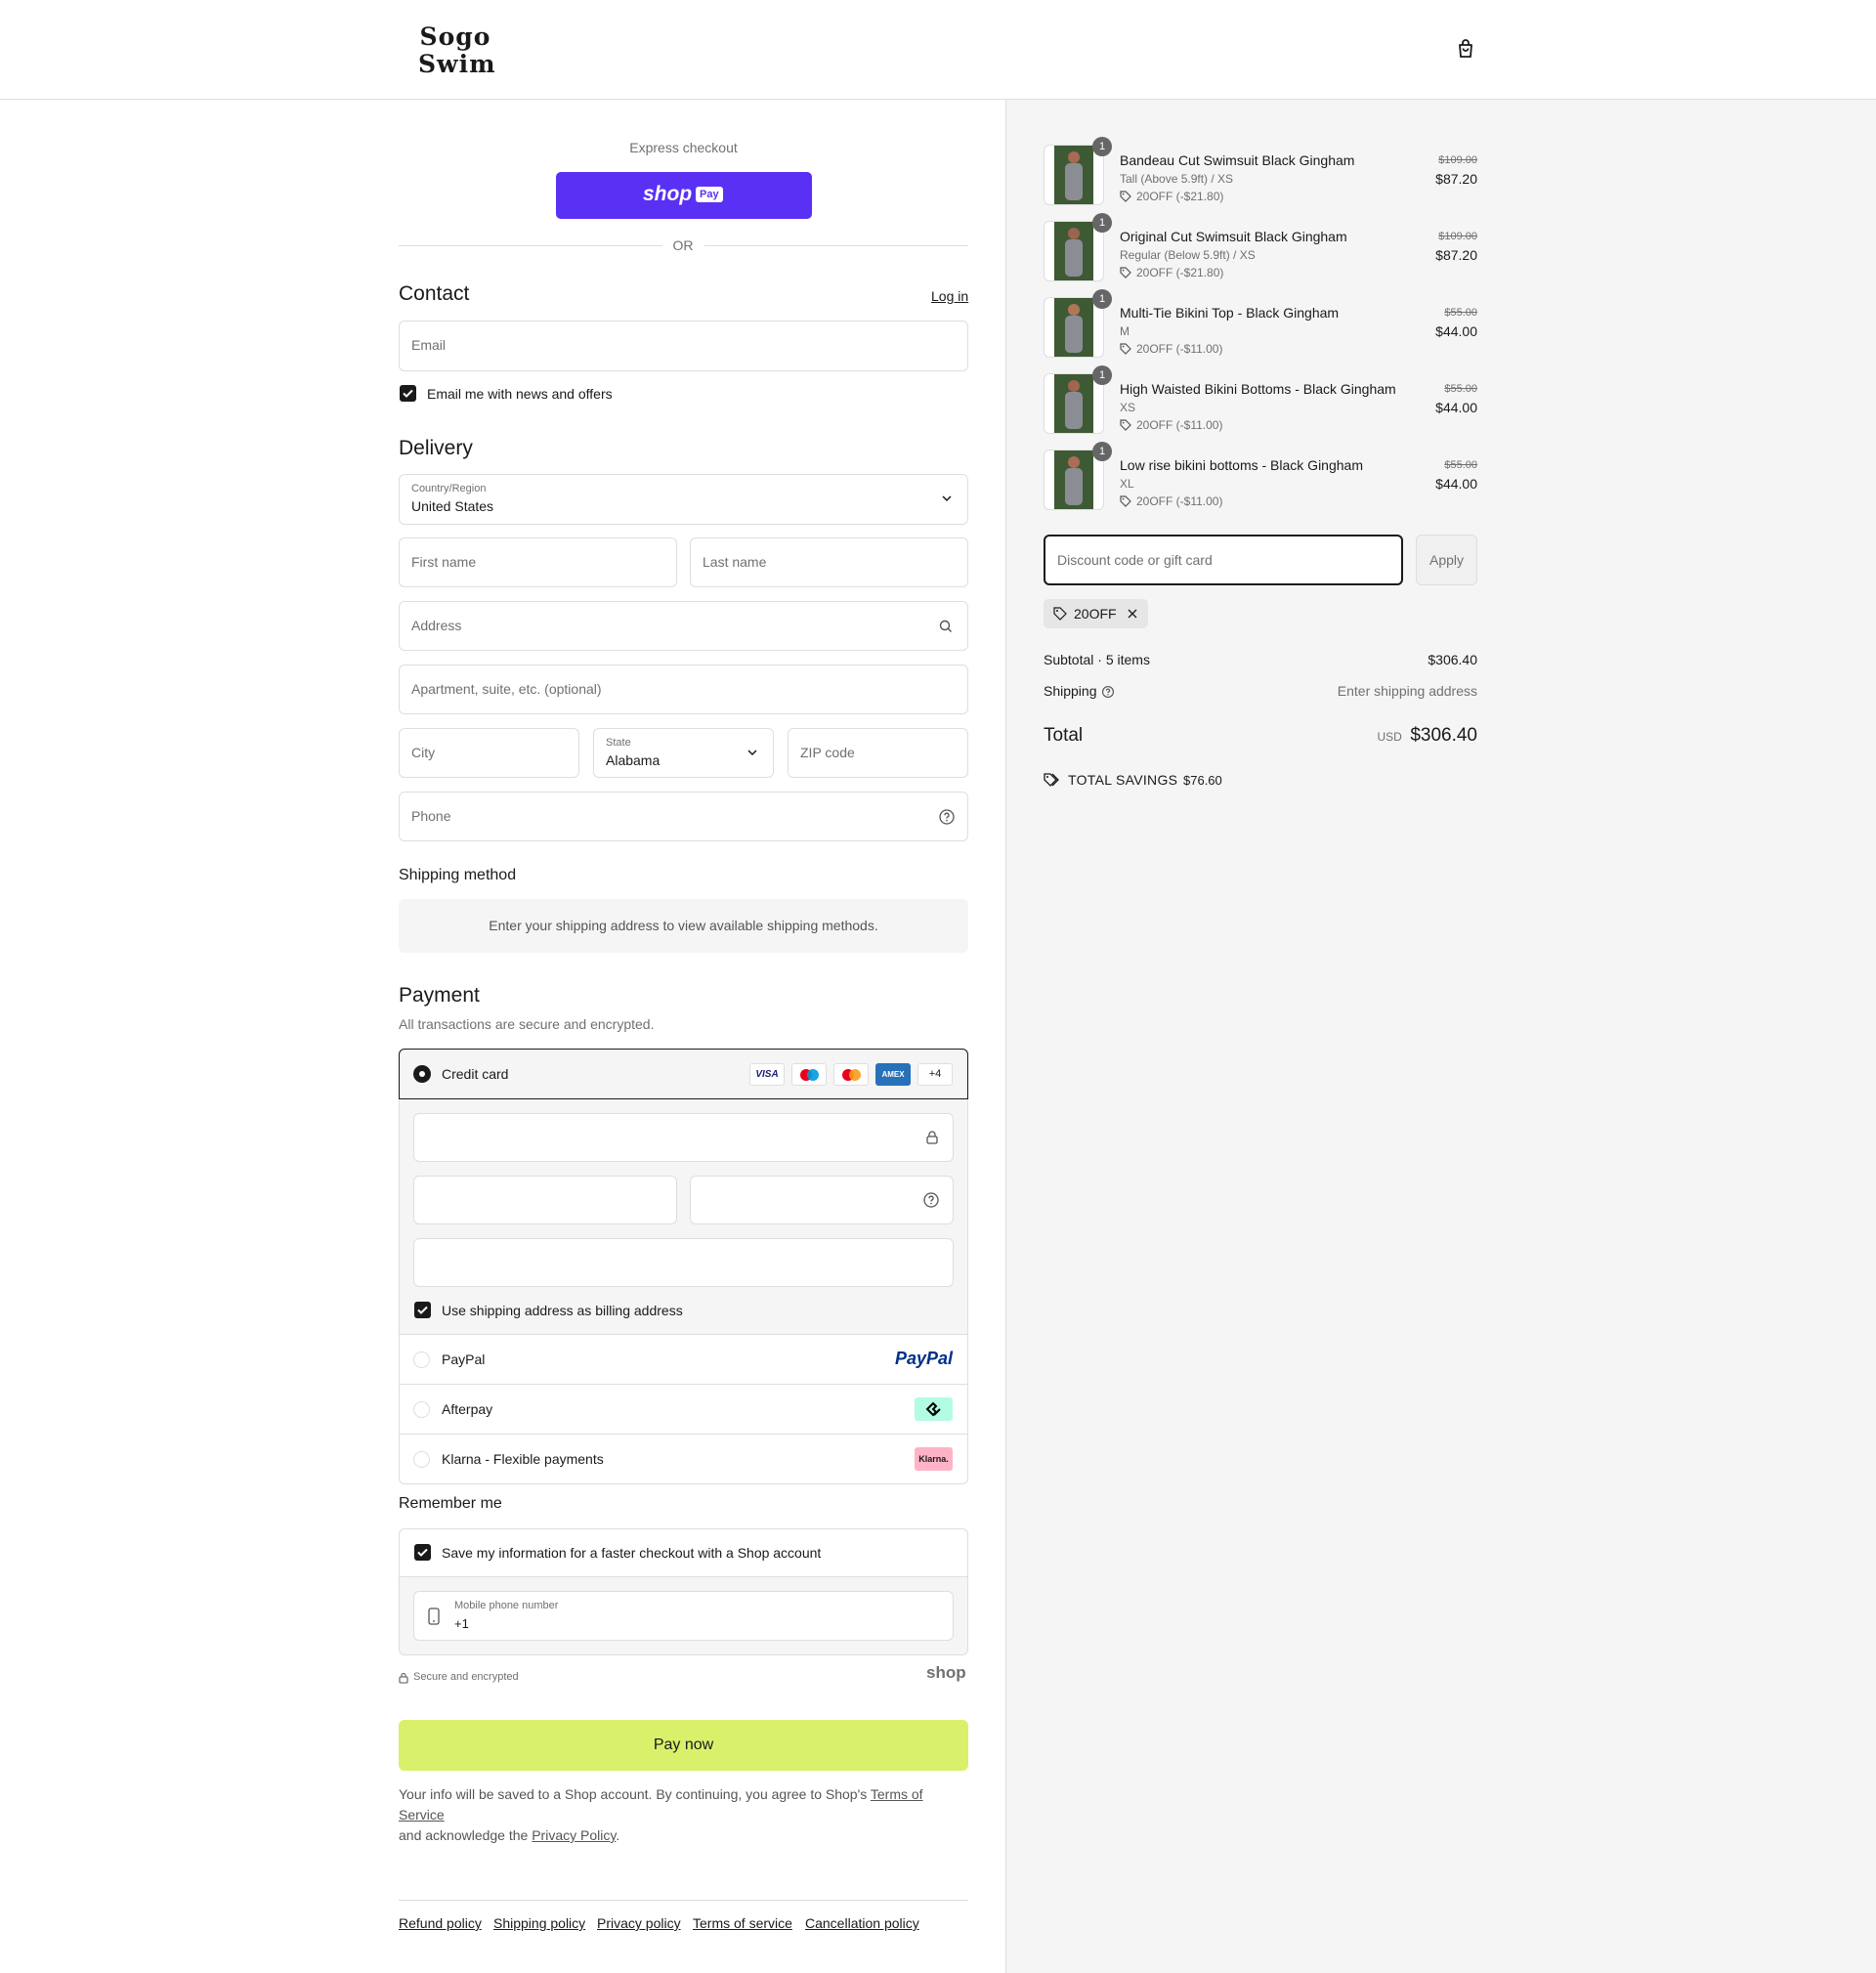  What do you see at coordinates (1457, 160) in the screenshot?
I see `original-price: $109.00` at bounding box center [1457, 160].